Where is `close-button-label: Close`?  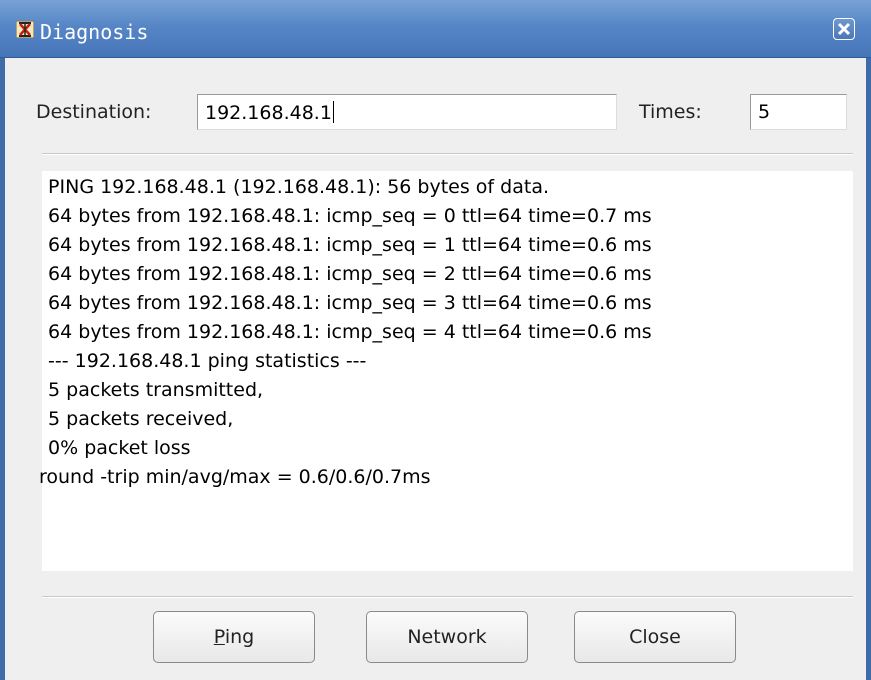 close-button-label: Close is located at coordinates (655, 637).